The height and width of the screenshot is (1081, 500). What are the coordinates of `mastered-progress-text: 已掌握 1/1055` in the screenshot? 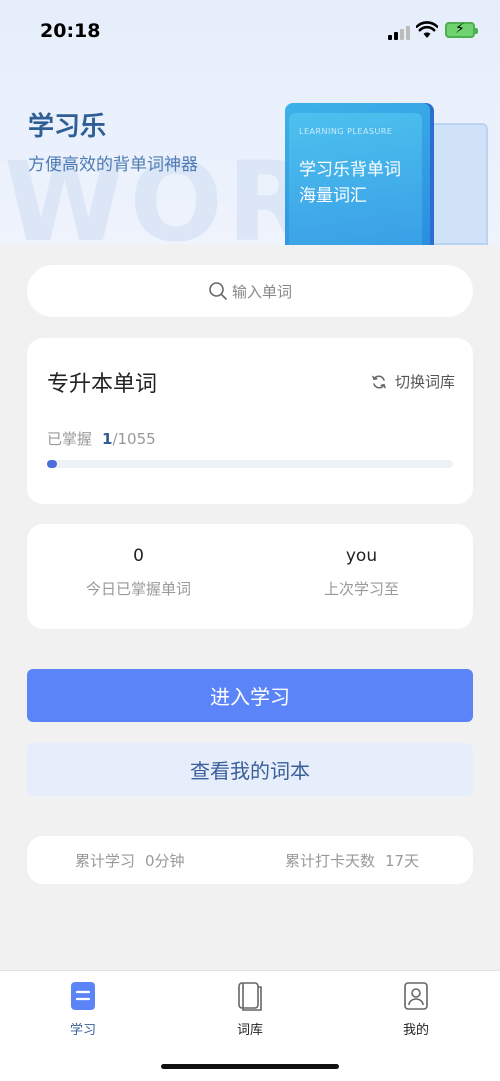 It's located at (101, 438).